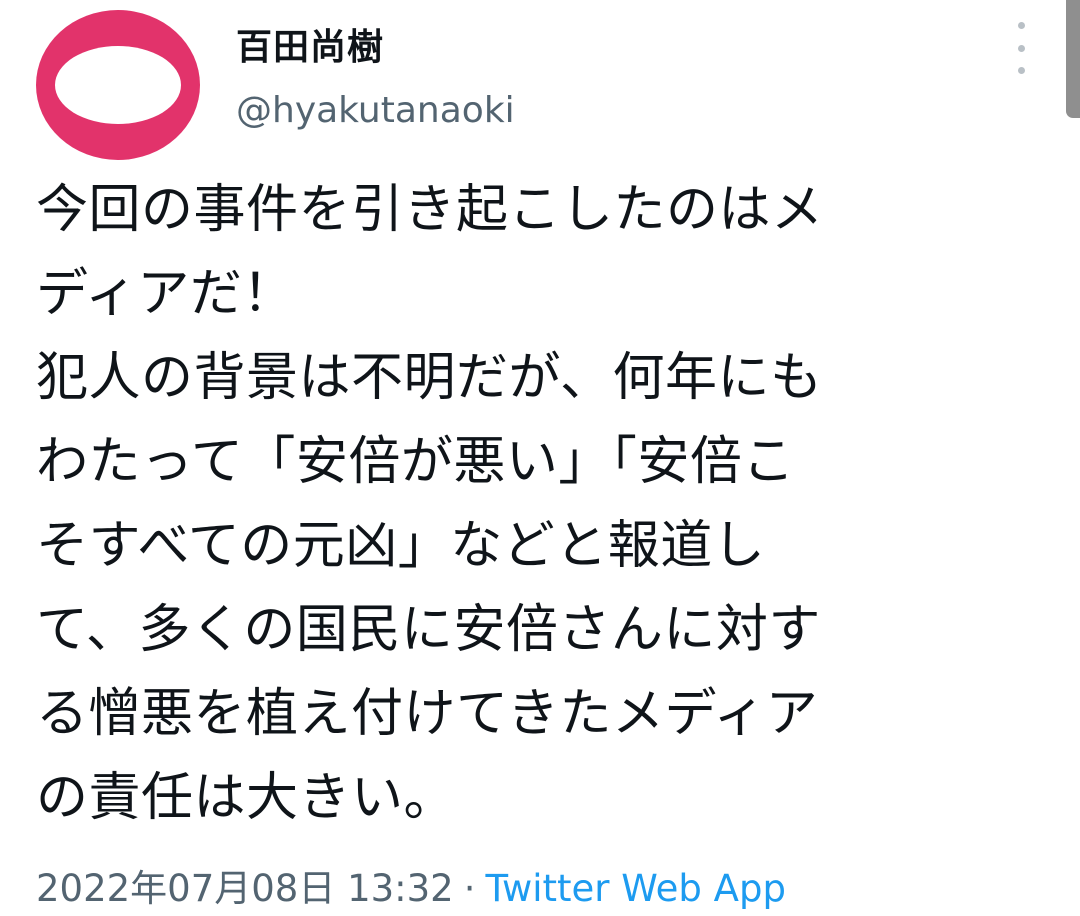  Describe the element at coordinates (635, 888) in the screenshot. I see `tweet-source-link: Twitter Web App` at that location.